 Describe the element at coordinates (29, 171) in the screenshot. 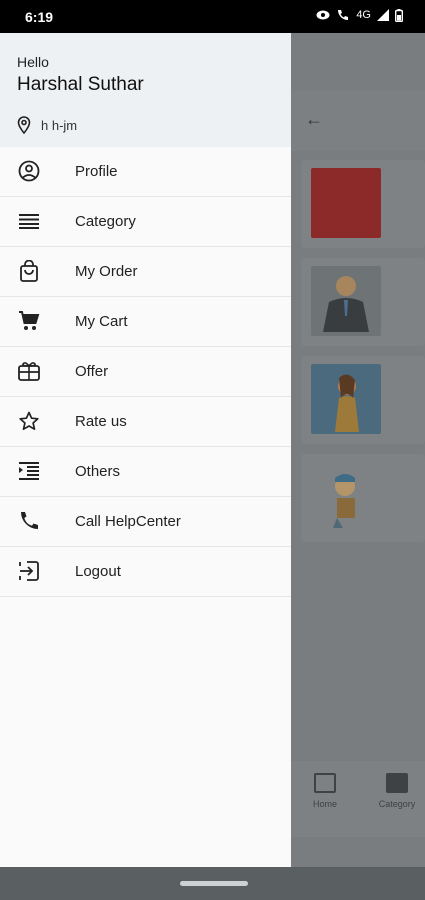

I see `account-circle-icon` at that location.